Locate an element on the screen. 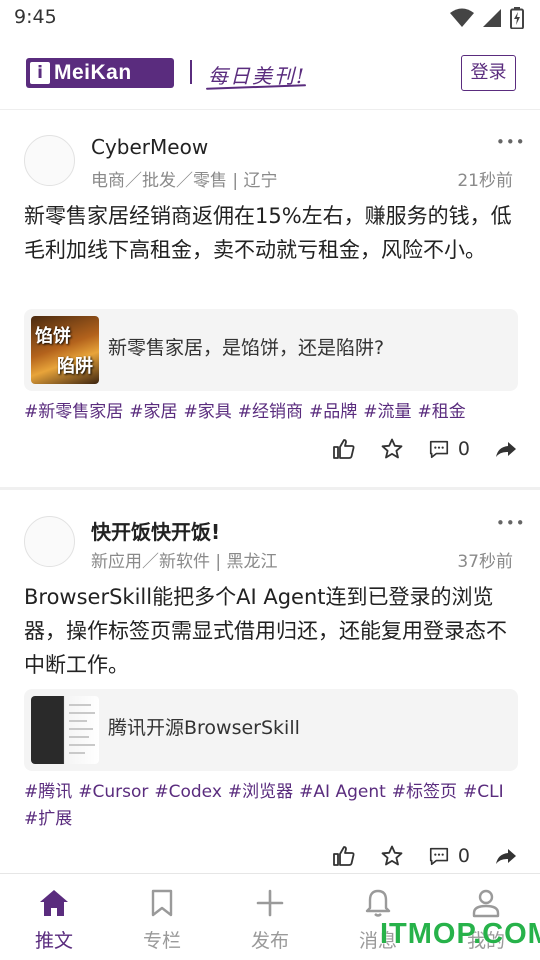 The width and height of the screenshot is (540, 960). tag: #家居 is located at coordinates (153, 412).